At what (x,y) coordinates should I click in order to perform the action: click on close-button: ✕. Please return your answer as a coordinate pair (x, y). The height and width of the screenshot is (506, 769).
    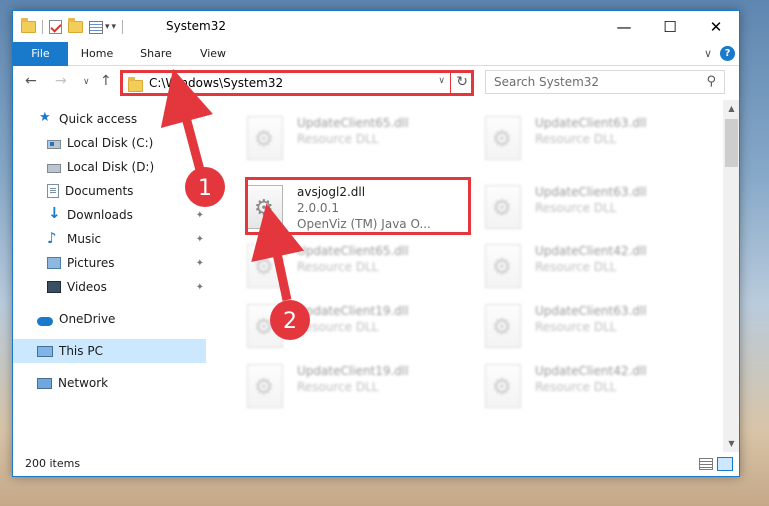
    Looking at the image, I should click on (716, 26).